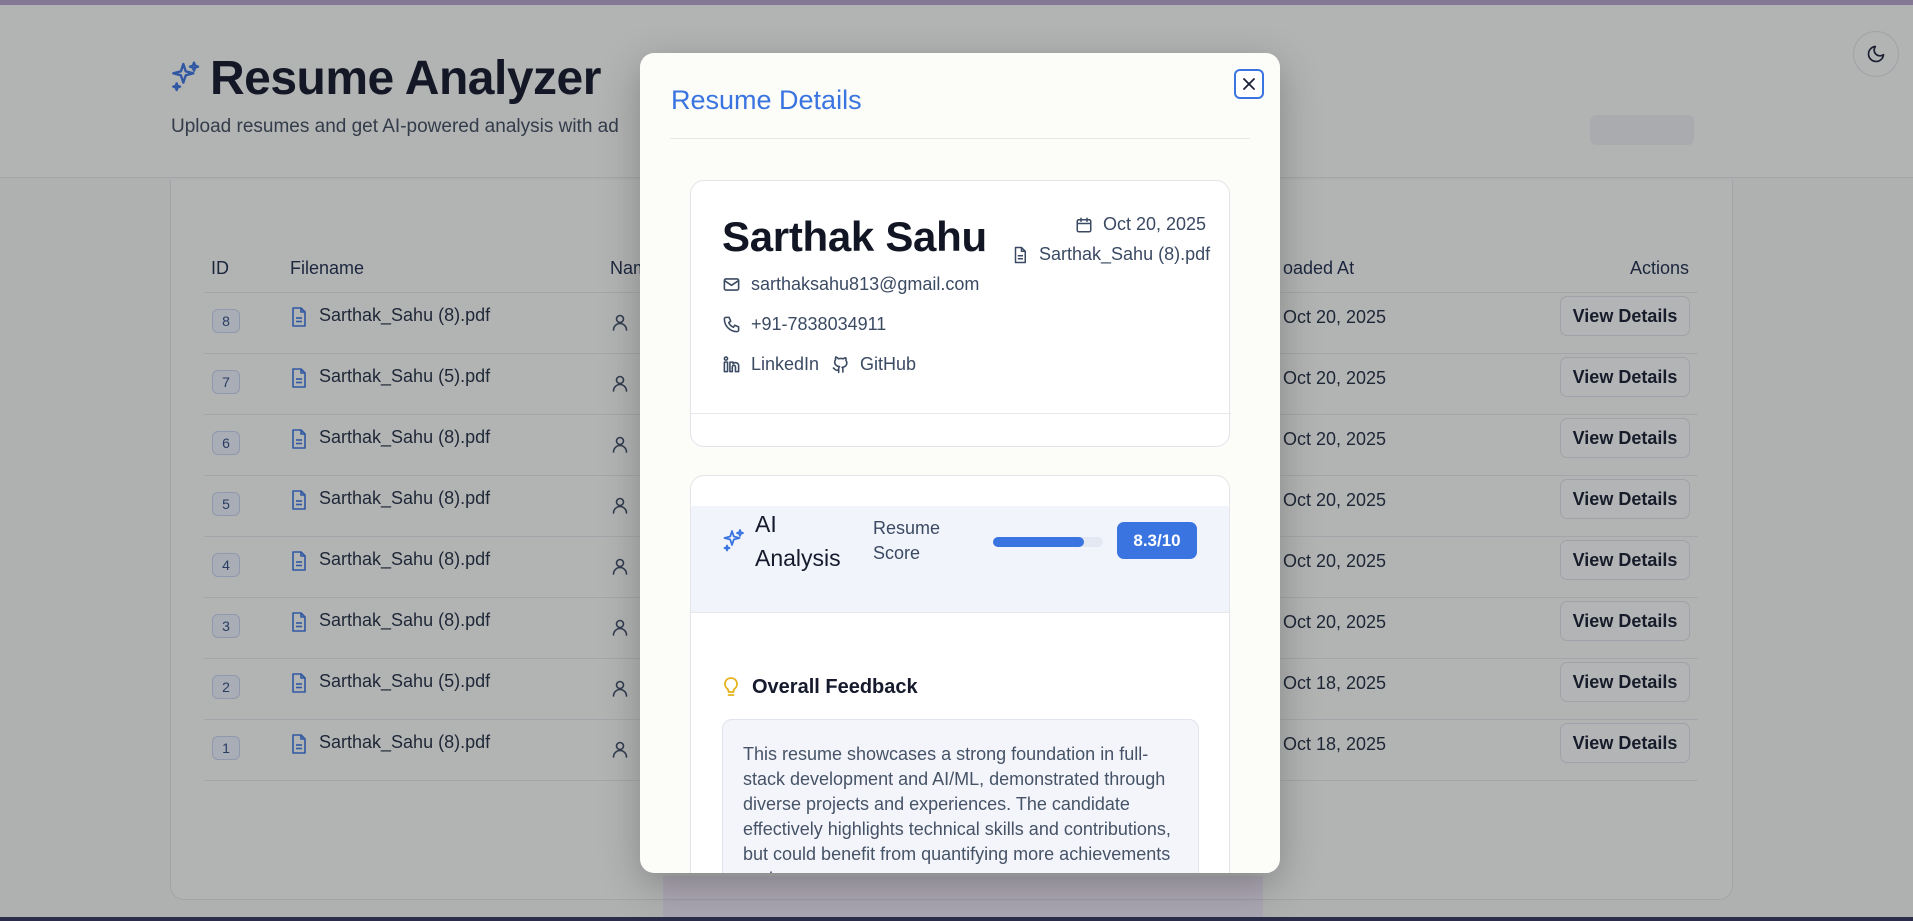  I want to click on sparkles-icon, so click(733, 540).